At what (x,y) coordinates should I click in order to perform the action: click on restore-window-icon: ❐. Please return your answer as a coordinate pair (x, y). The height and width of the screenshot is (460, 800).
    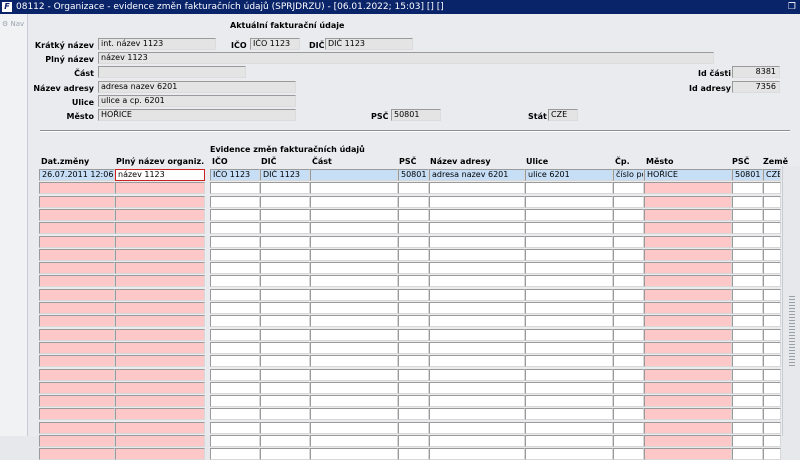
    Looking at the image, I should click on (792, 7).